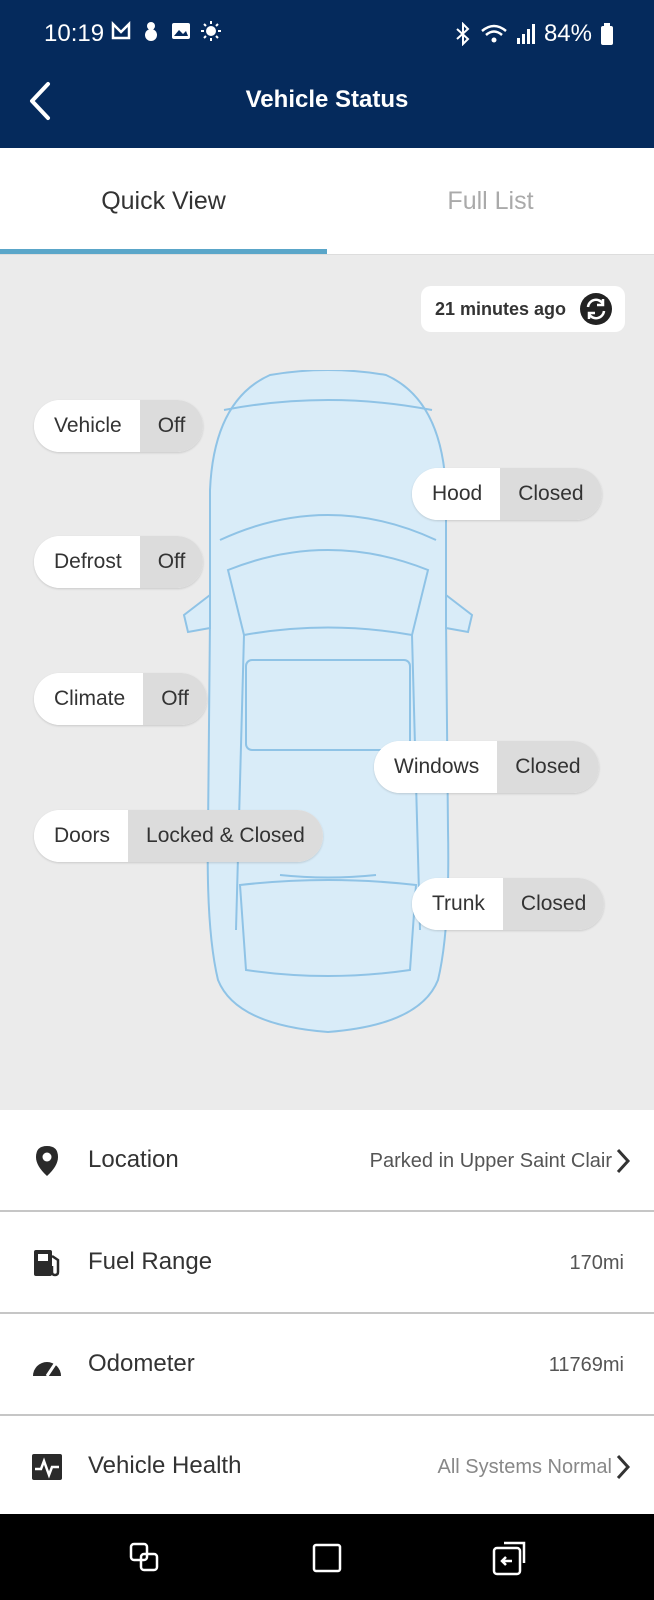 The width and height of the screenshot is (654, 1600). Describe the element at coordinates (181, 31) in the screenshot. I see `image-icon` at that location.